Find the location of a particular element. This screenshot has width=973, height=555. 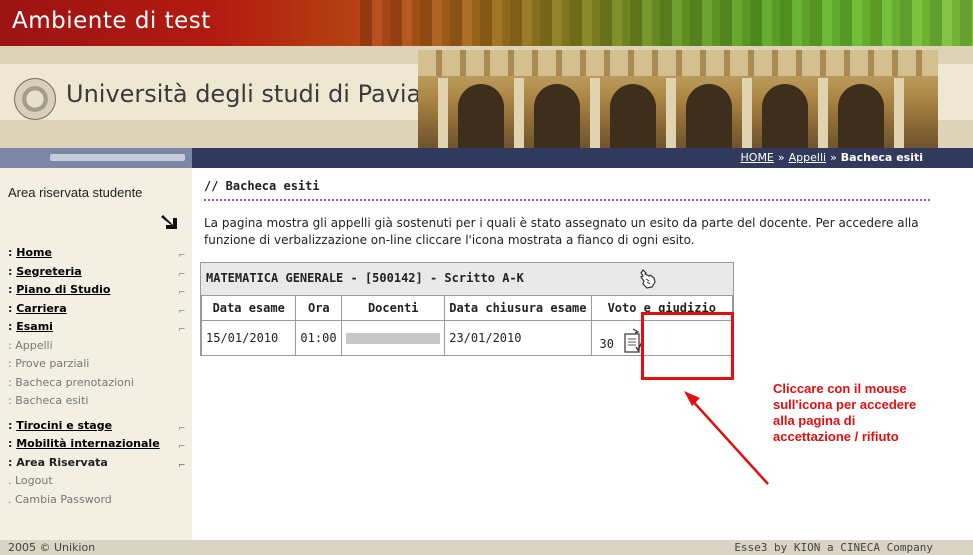

breadcrumb-appelli-link: Appelli is located at coordinates (807, 157).